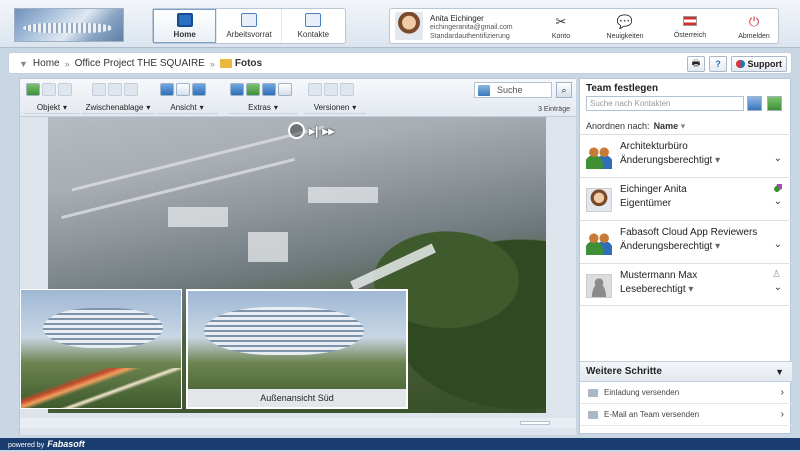  I want to click on logout-button: ⏻ Abmelden, so click(754, 27).